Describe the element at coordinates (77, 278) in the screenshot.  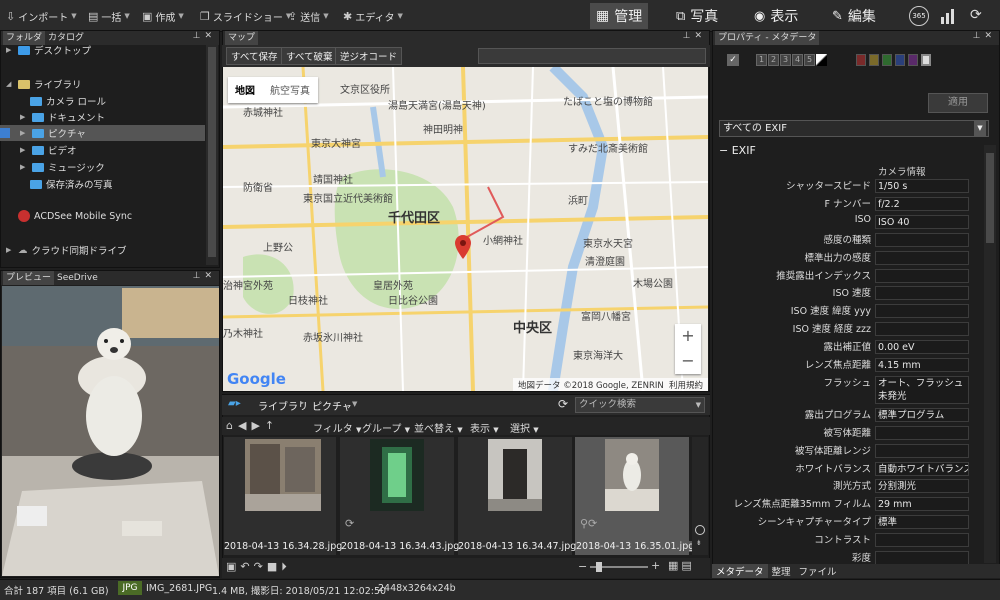
I see `tab-seedrive: SeeDrive` at that location.